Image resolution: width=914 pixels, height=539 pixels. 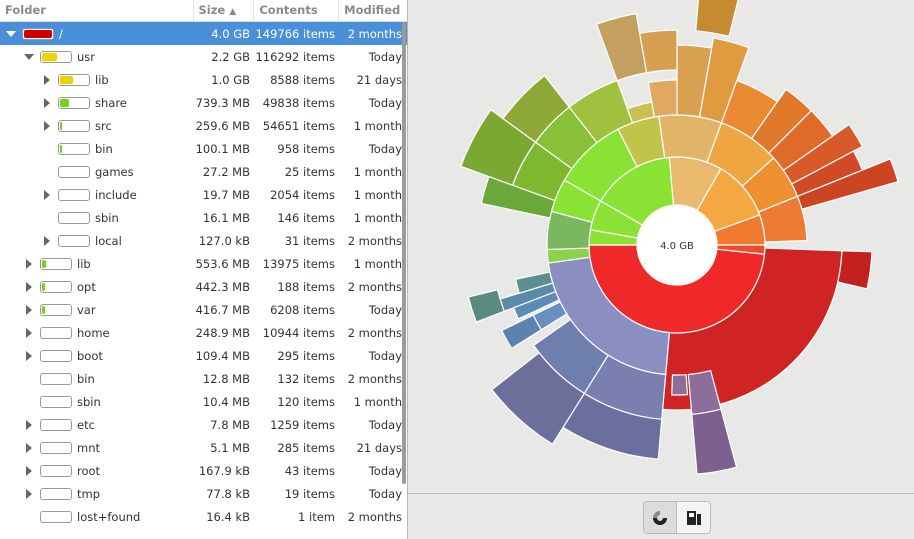 I want to click on folder-row: bin 100.1 MB 958 items Today, so click(x=203, y=148).